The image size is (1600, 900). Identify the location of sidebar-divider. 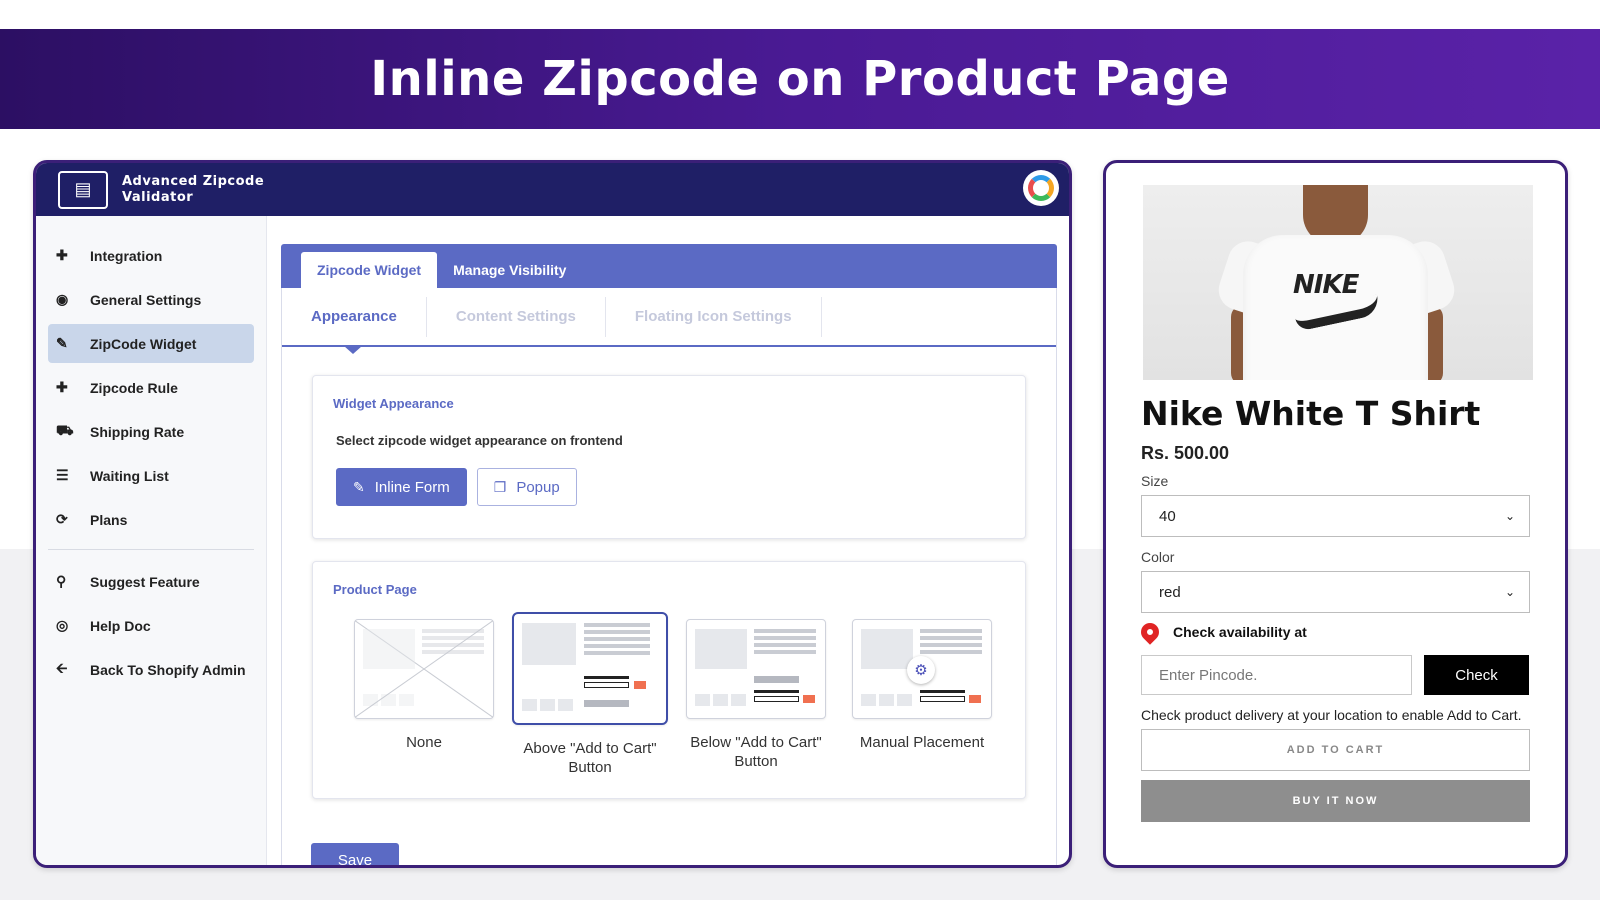
(151, 549).